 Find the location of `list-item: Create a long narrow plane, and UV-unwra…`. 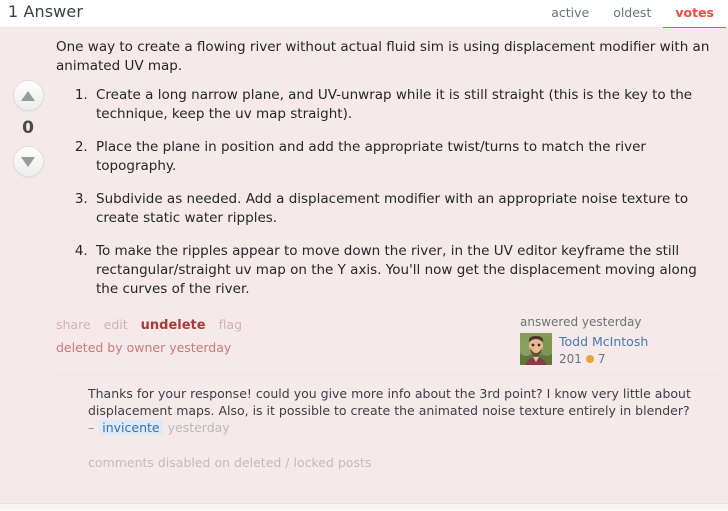

list-item: Create a long narrow plane, and UV-unwra… is located at coordinates (406, 105).